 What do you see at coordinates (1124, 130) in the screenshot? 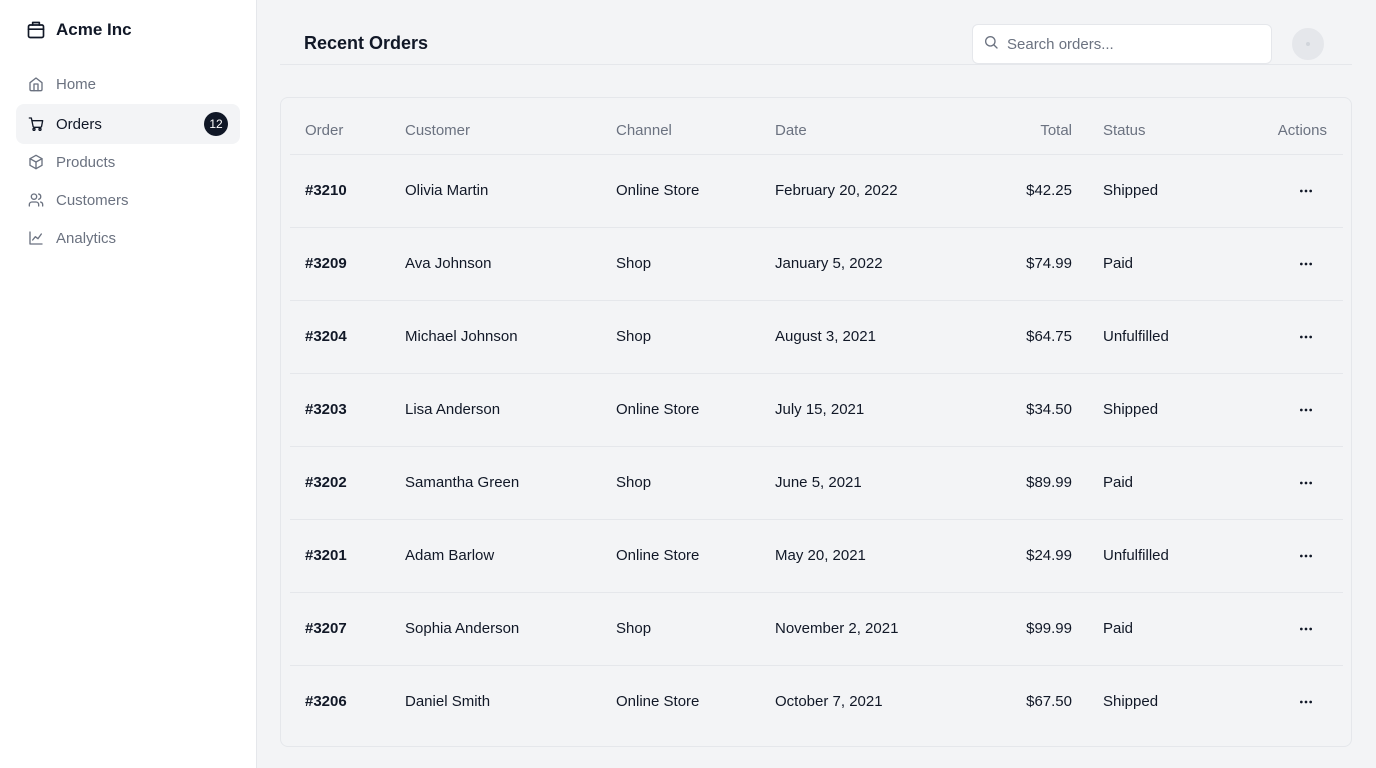
I see `column-header-status: Status` at bounding box center [1124, 130].